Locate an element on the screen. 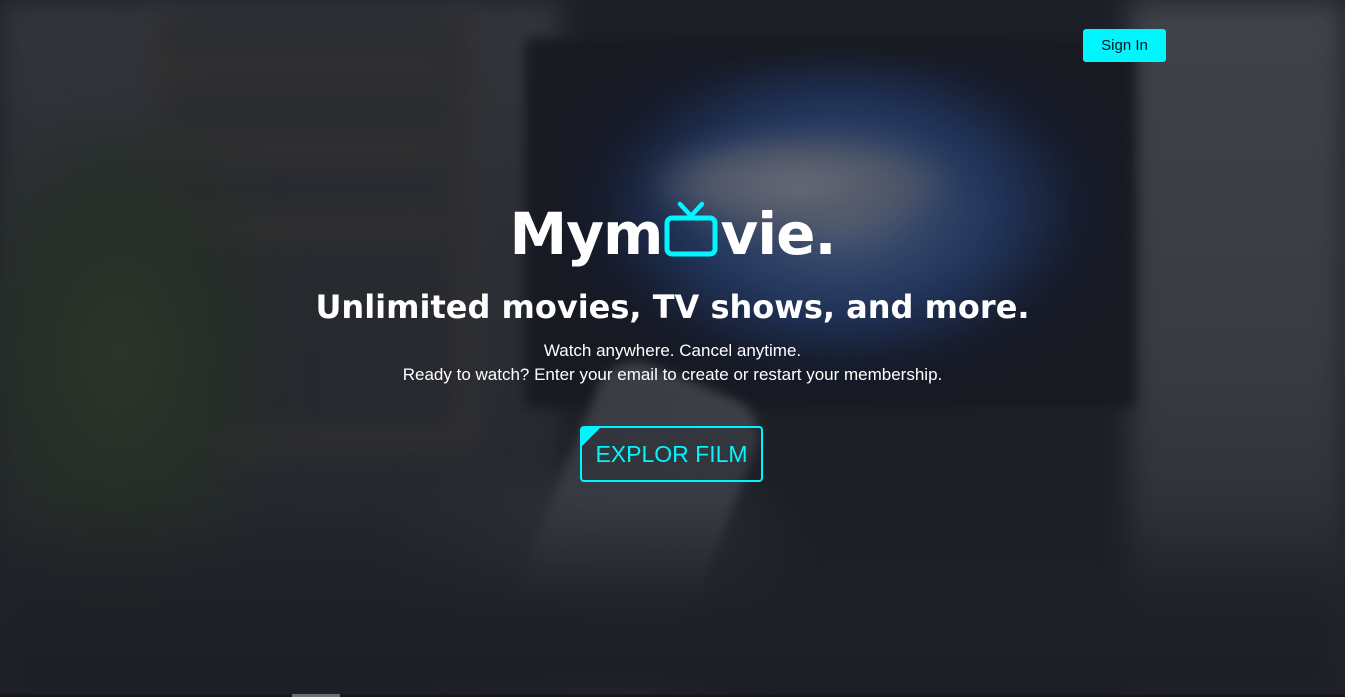  logo-text-end: vie. is located at coordinates (778, 234).